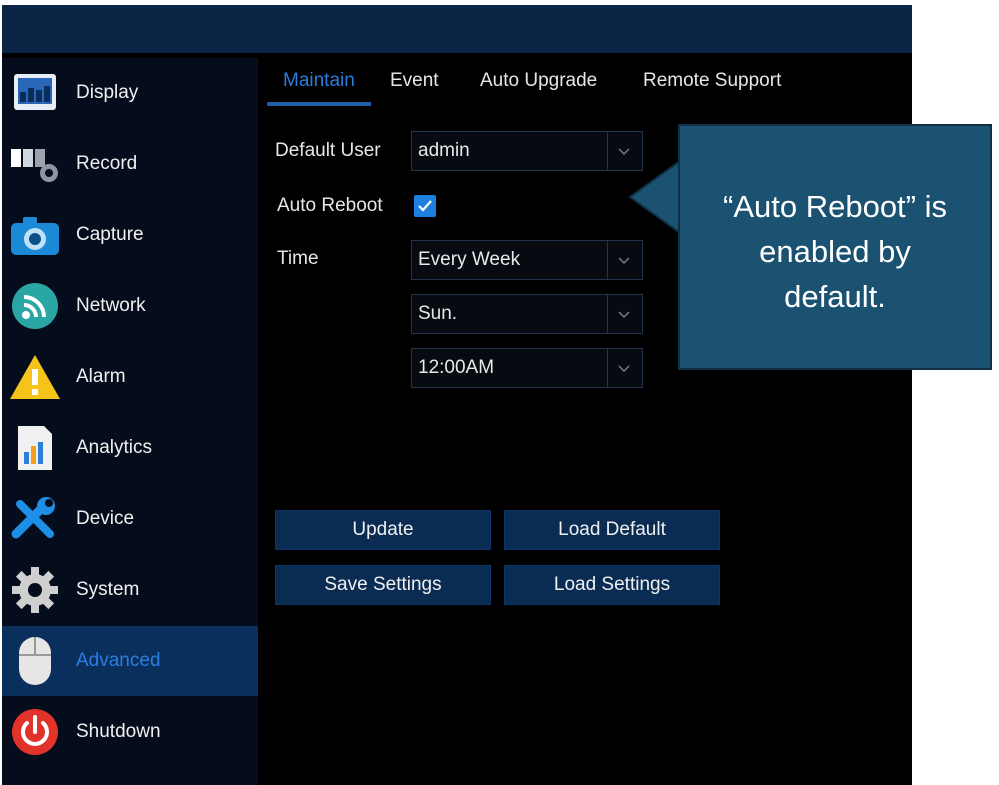  Describe the element at coordinates (612, 530) in the screenshot. I see `load-default-button: Load Default` at that location.